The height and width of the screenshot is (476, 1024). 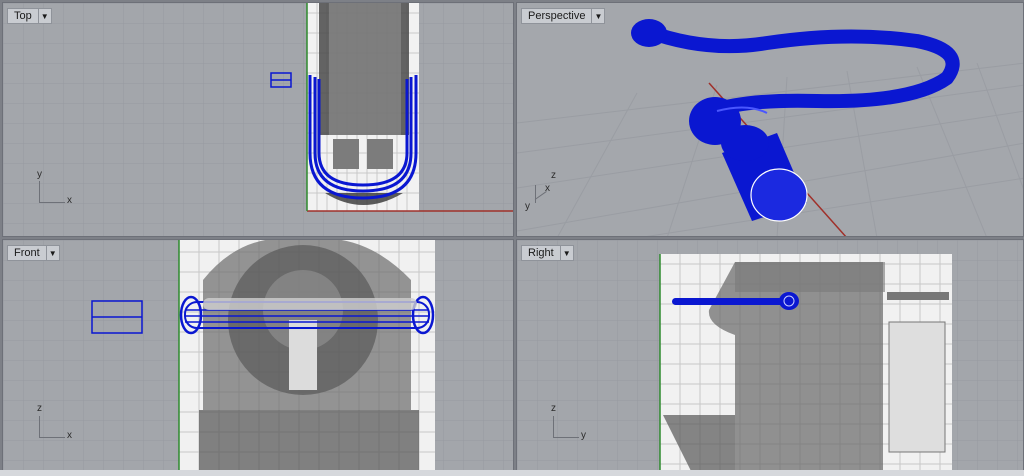 What do you see at coordinates (541, 253) in the screenshot?
I see `viewport-title: Right` at bounding box center [541, 253].